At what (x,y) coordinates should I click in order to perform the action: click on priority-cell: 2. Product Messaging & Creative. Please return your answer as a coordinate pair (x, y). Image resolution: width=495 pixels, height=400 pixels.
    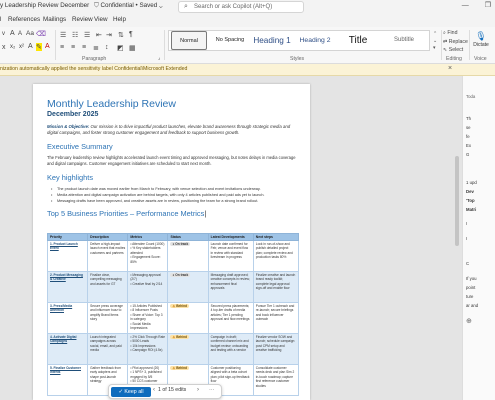
    Looking at the image, I should click on (67, 287).